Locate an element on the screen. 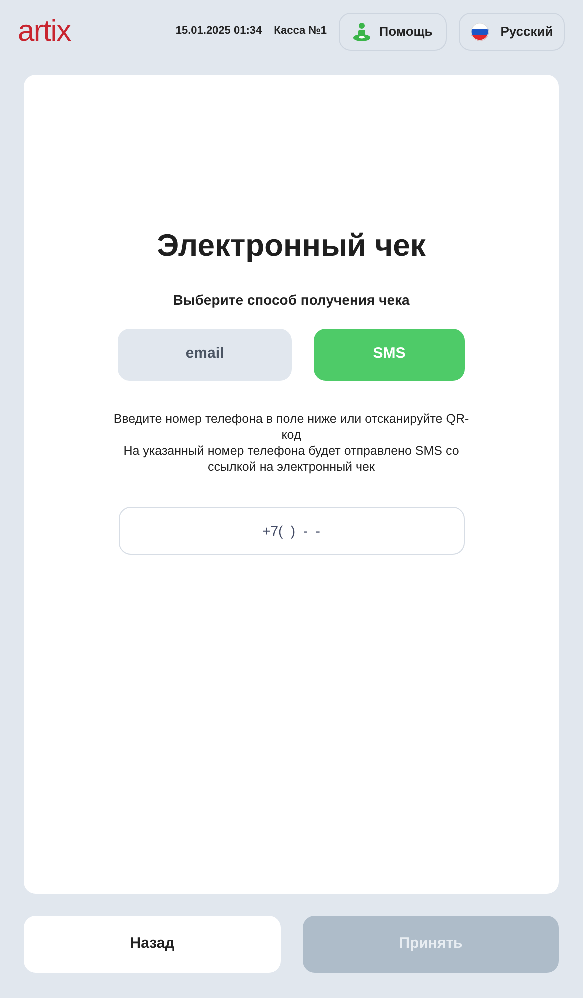  method-tab: email is located at coordinates (205, 354).